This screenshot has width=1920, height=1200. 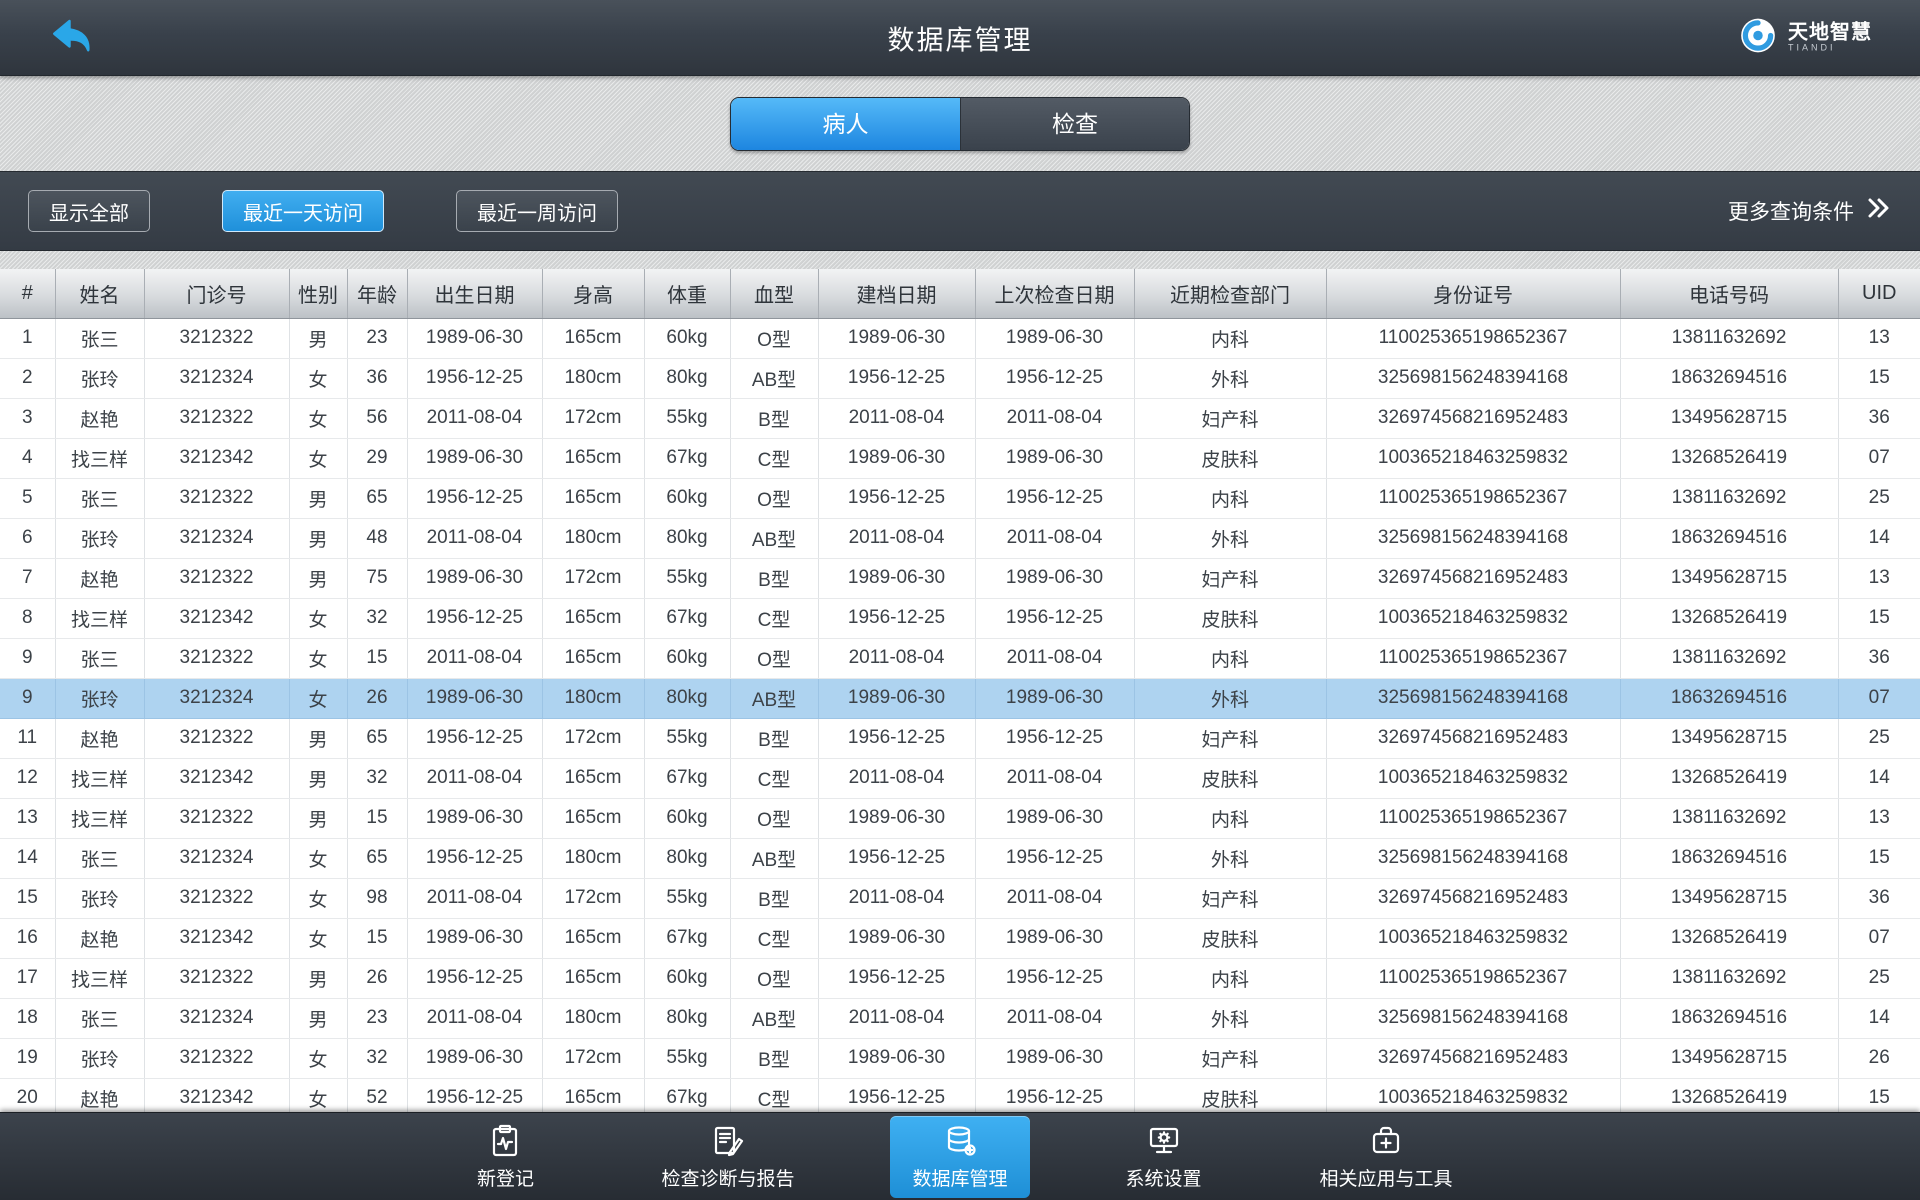 What do you see at coordinates (593, 378) in the screenshot?
I see `table-cell: 180cm` at bounding box center [593, 378].